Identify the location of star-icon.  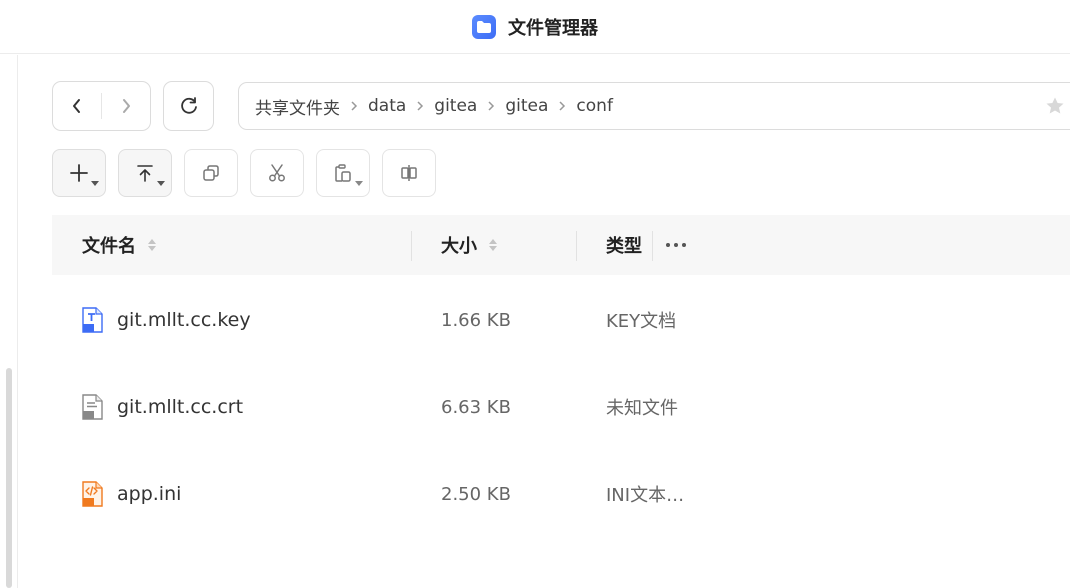
(1055, 108).